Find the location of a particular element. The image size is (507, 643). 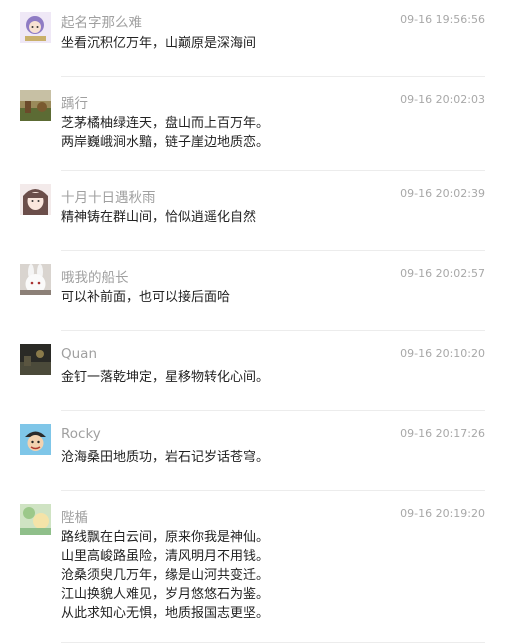

comment-username: Quan is located at coordinates (79, 354).